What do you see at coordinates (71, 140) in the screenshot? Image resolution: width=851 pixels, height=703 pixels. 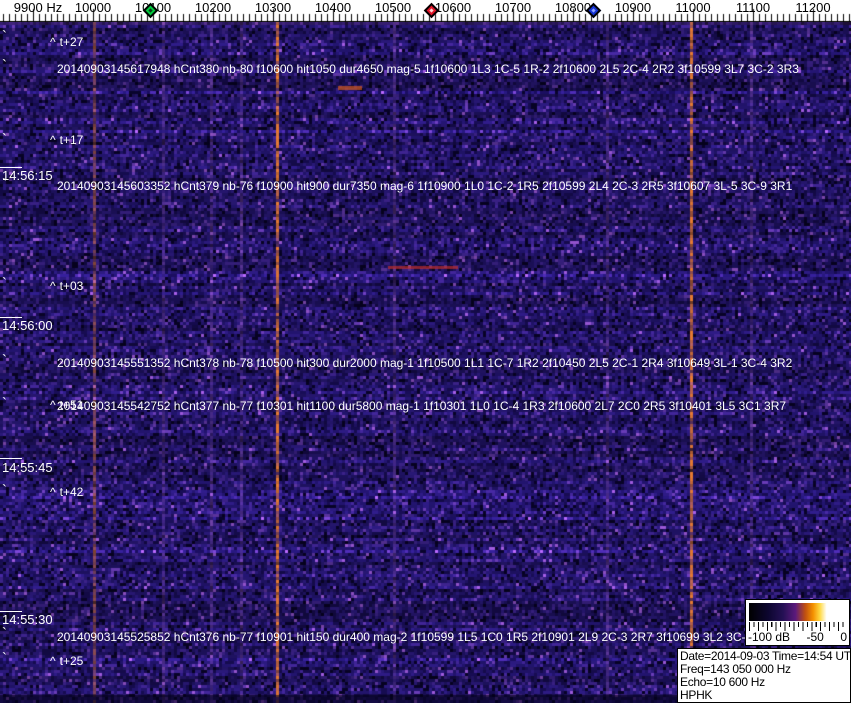 I see `echo-time-annotation-label: t+17` at bounding box center [71, 140].